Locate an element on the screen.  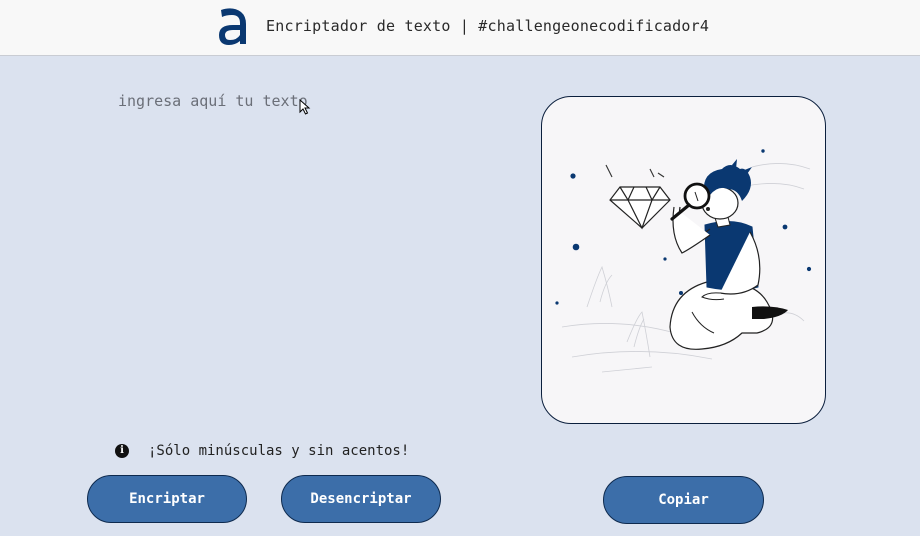
hint-text: ¡Sólo minúsculas y sin acentos! is located at coordinates (279, 451).